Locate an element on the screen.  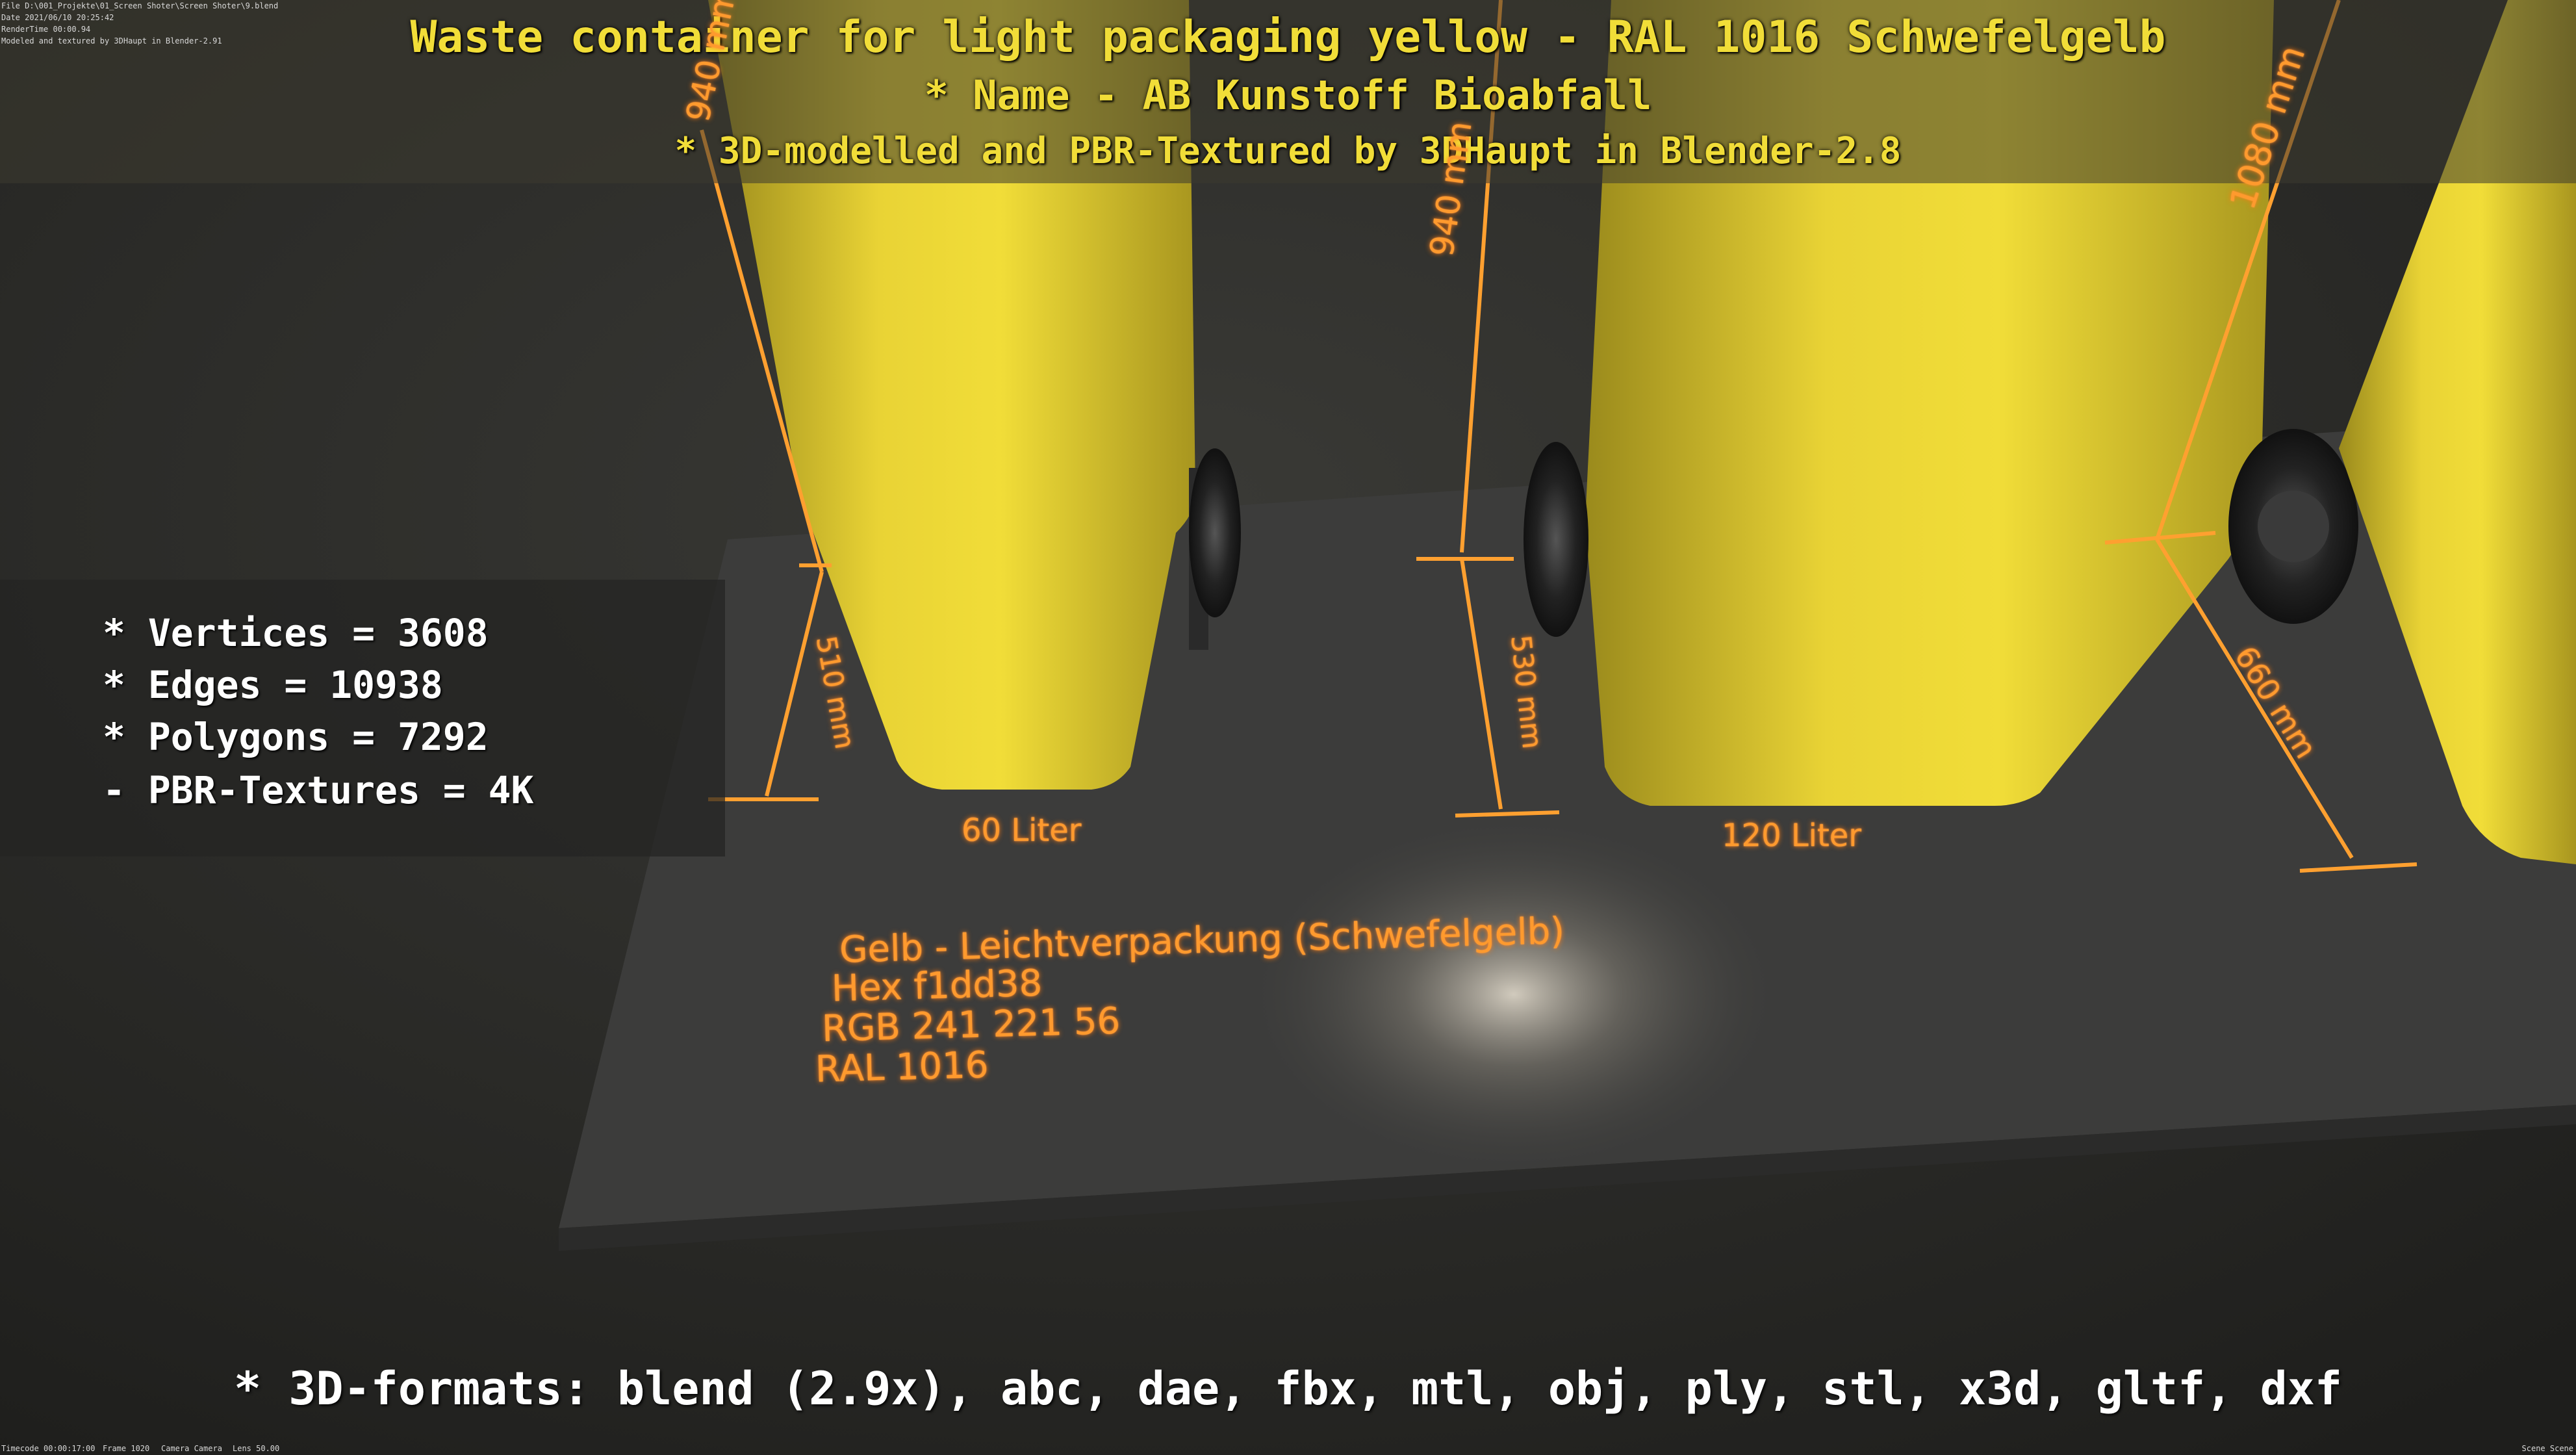
capacity-label-60: 60 Liter is located at coordinates (1022, 831).